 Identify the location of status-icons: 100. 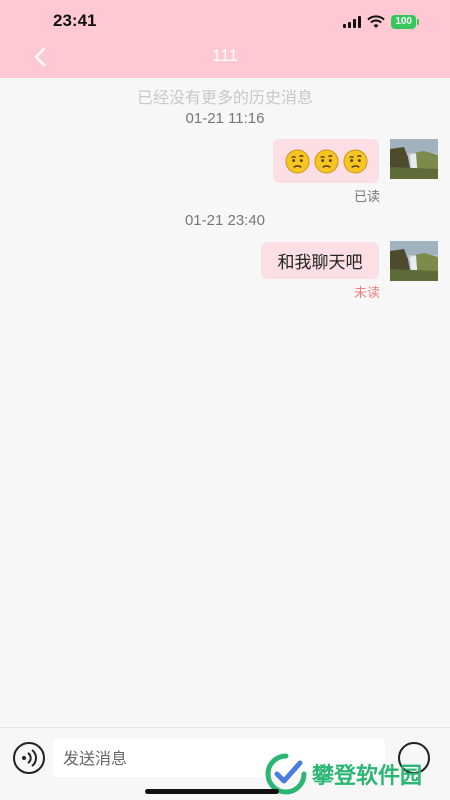
(381, 22).